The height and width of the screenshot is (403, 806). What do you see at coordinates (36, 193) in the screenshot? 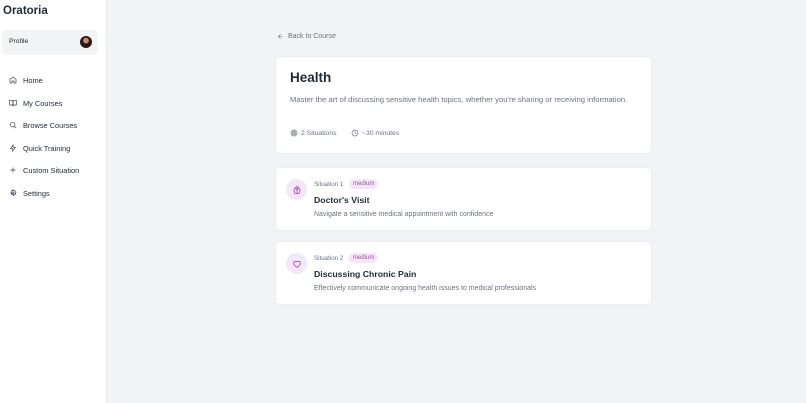
I see `sidebar-item-label: Settings` at bounding box center [36, 193].